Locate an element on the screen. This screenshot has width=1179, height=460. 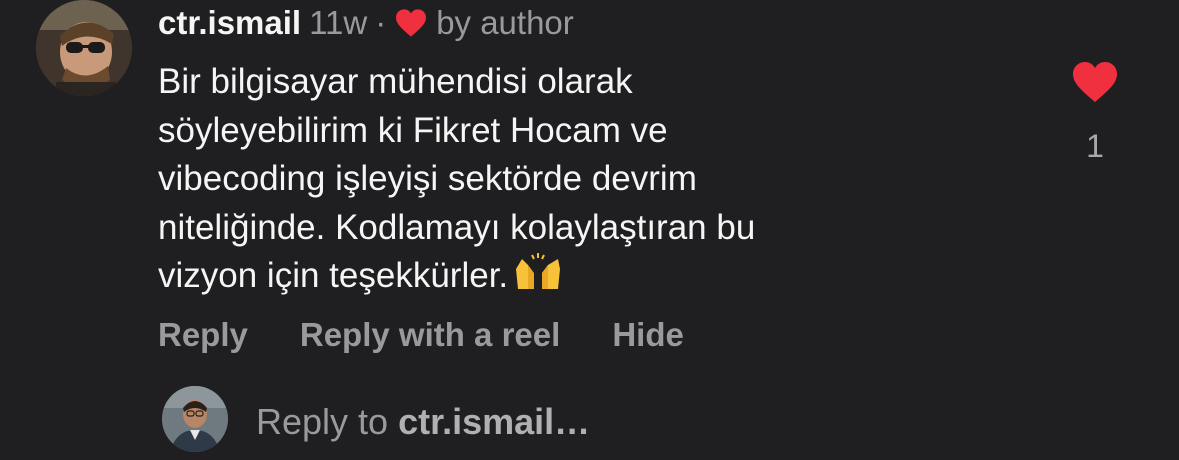
comment-line: Bir bilgisayar mühendisi olarak is located at coordinates (395, 81).